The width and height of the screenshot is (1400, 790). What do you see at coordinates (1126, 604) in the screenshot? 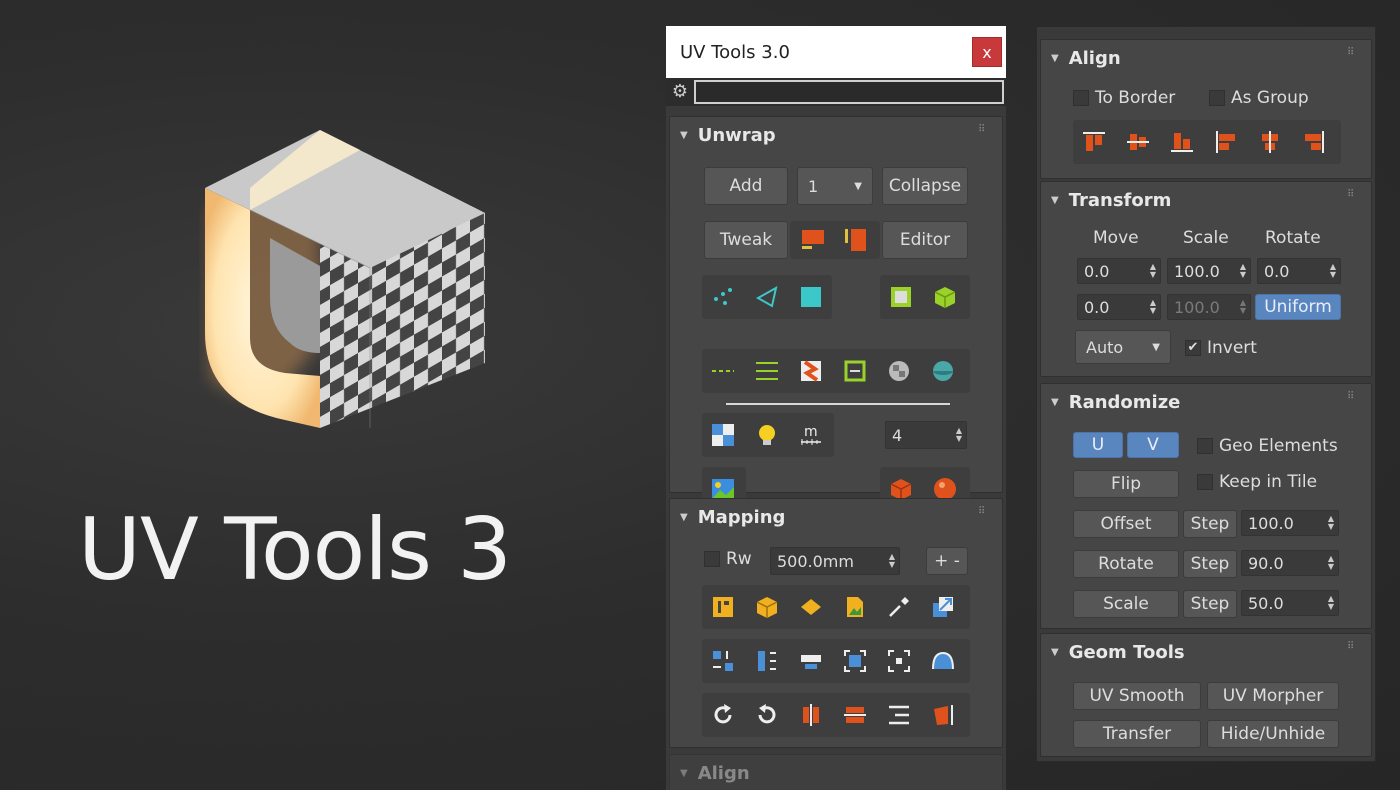
I see `scale-button: Scale` at bounding box center [1126, 604].